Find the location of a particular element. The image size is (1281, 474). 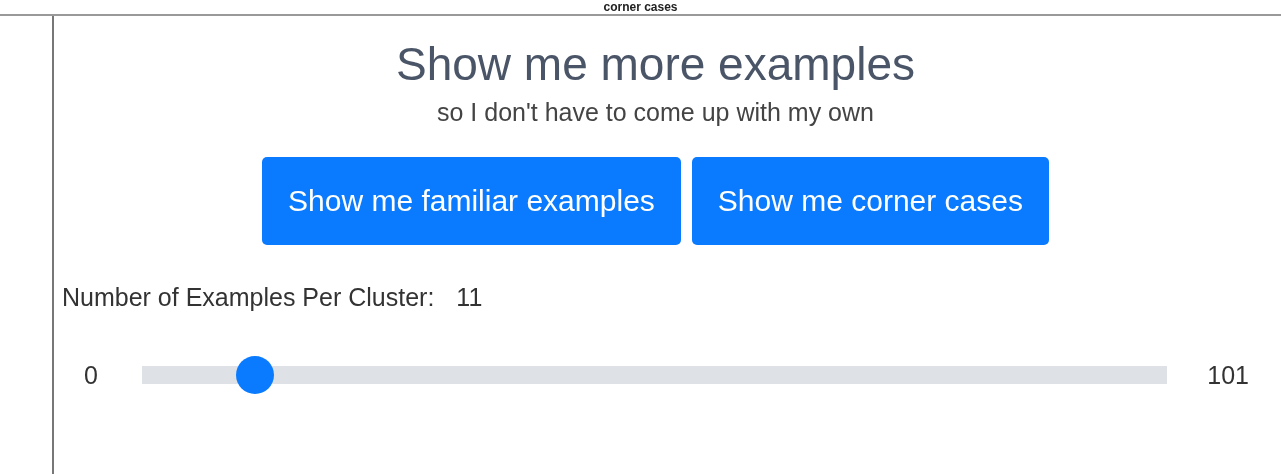

slider-label: Number of Examples Per Cluster: is located at coordinates (248, 297).